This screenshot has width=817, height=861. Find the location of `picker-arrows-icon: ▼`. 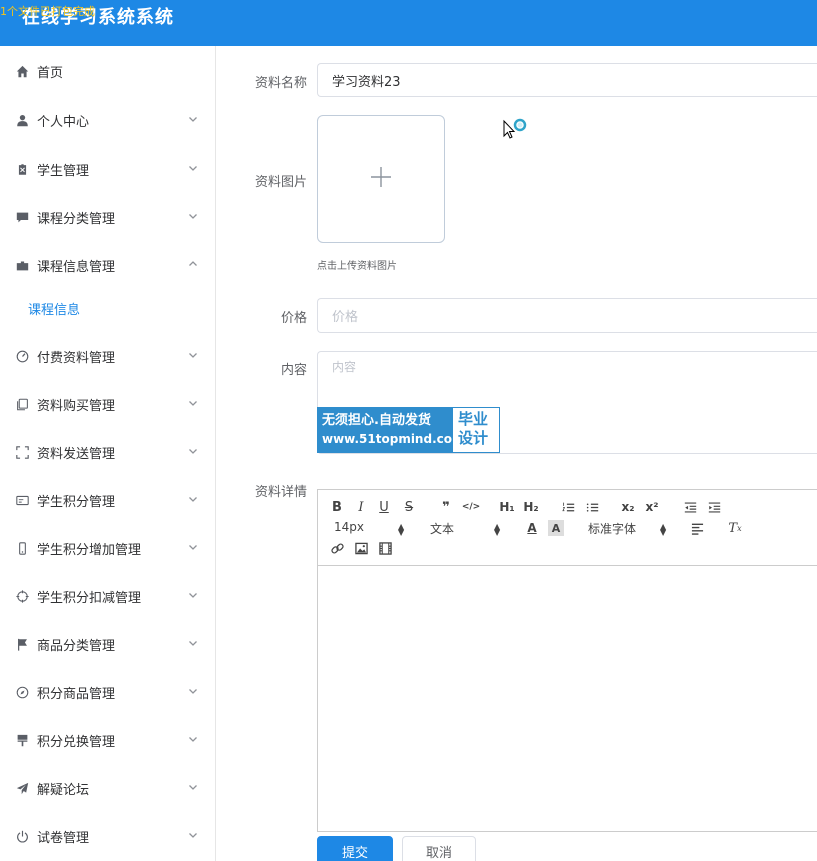

picker-arrows-icon: ▼ is located at coordinates (401, 532).